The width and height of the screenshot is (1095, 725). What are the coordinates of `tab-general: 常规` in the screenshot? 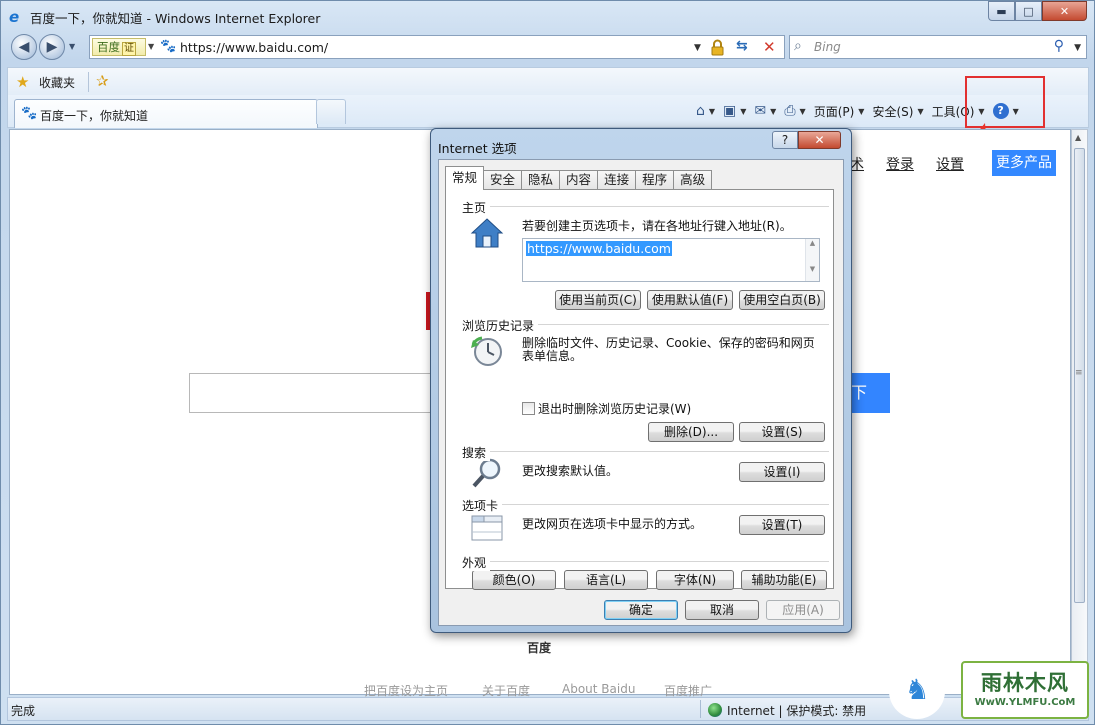 It's located at (465, 178).